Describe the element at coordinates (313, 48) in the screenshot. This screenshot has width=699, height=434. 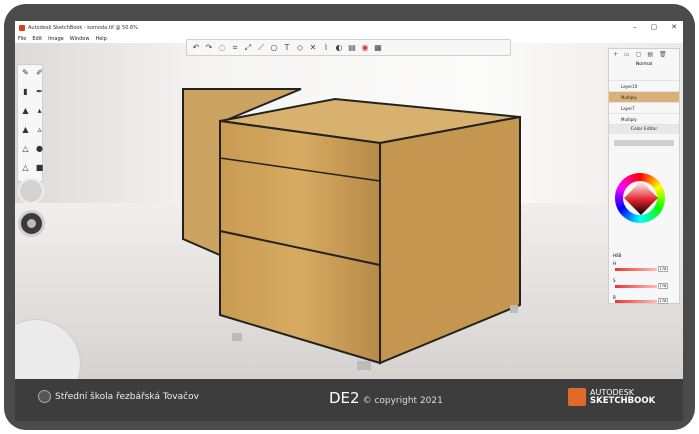
I see `symmetry-icon: ✕` at that location.